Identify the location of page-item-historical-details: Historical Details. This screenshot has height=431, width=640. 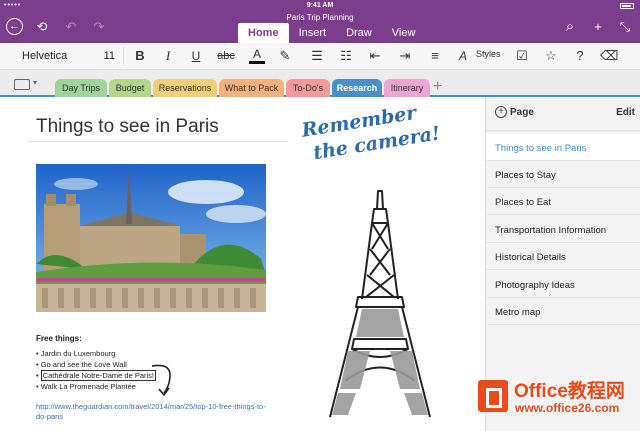
(563, 256).